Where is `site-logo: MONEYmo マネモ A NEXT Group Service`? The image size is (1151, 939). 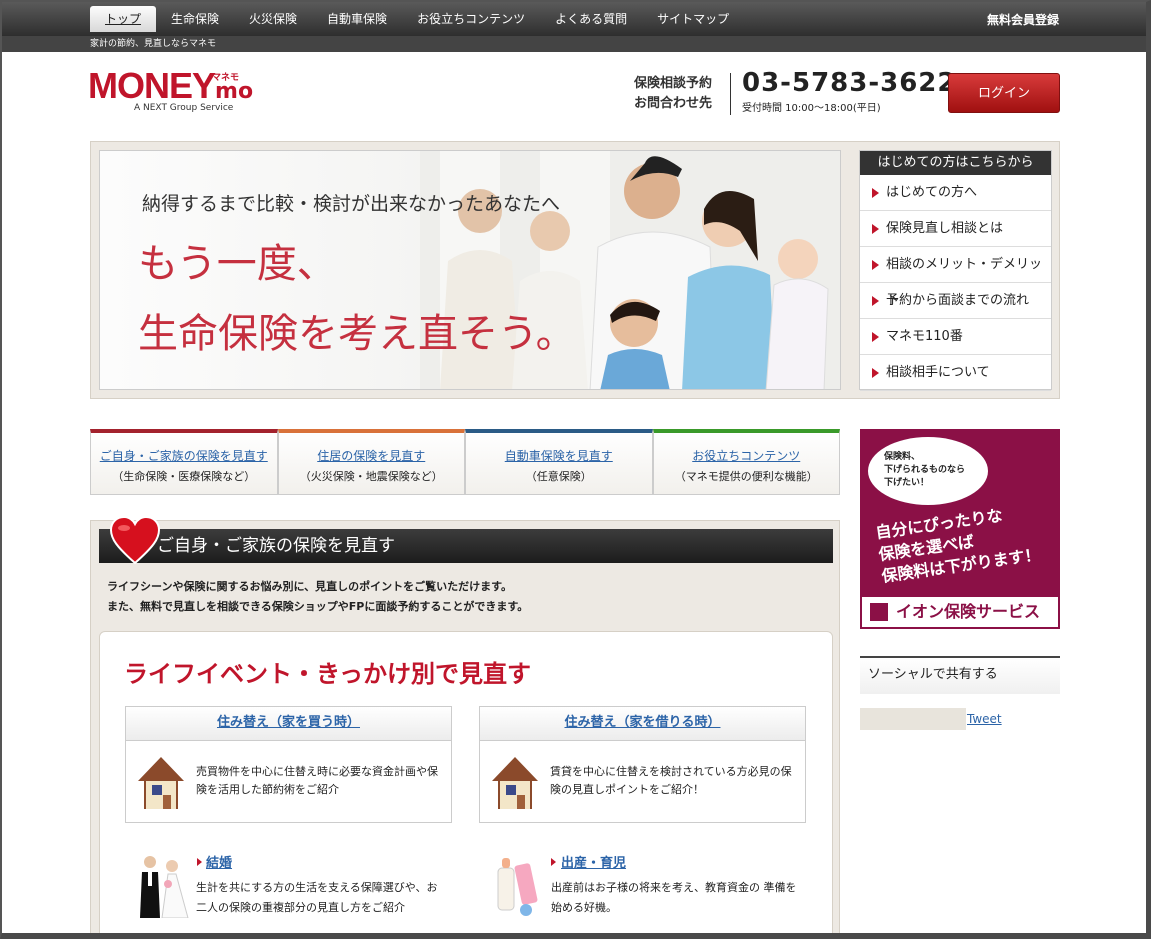 site-logo: MONEYmo マネモ A NEXT Group Service is located at coordinates (170, 89).